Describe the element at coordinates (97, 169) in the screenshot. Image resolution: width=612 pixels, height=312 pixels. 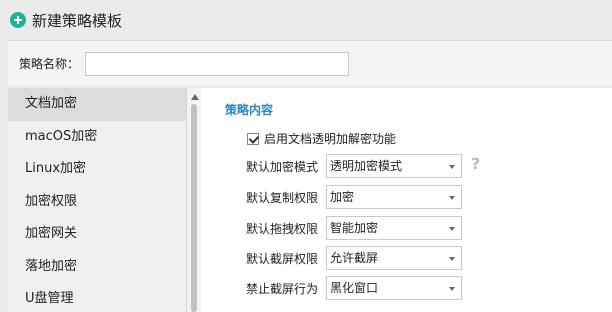
I see `sidebar-item-linux-encryption: Linux加密` at that location.